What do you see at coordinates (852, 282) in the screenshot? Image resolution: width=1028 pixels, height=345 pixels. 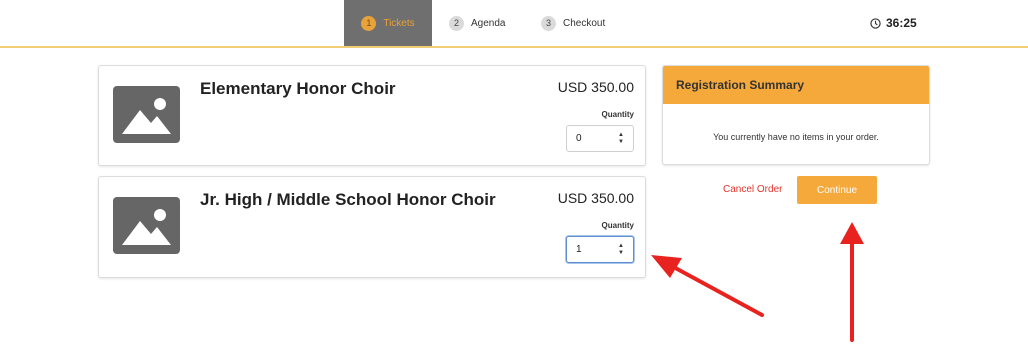 I see `arrow-to-continue-icon` at bounding box center [852, 282].